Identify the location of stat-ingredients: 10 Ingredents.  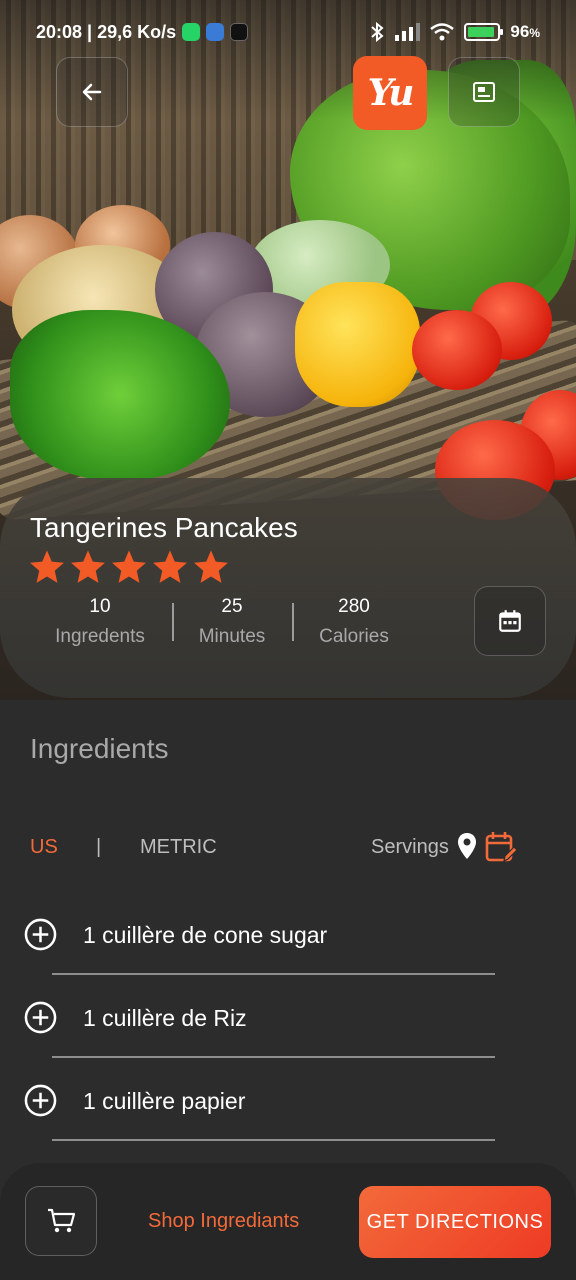
(100, 622).